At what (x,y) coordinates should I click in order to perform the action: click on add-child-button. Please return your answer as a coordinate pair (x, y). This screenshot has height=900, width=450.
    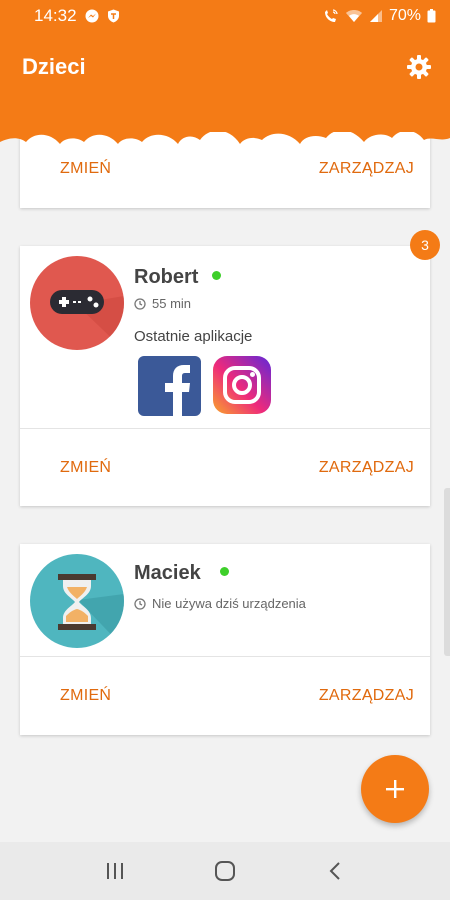
    Looking at the image, I should click on (395, 789).